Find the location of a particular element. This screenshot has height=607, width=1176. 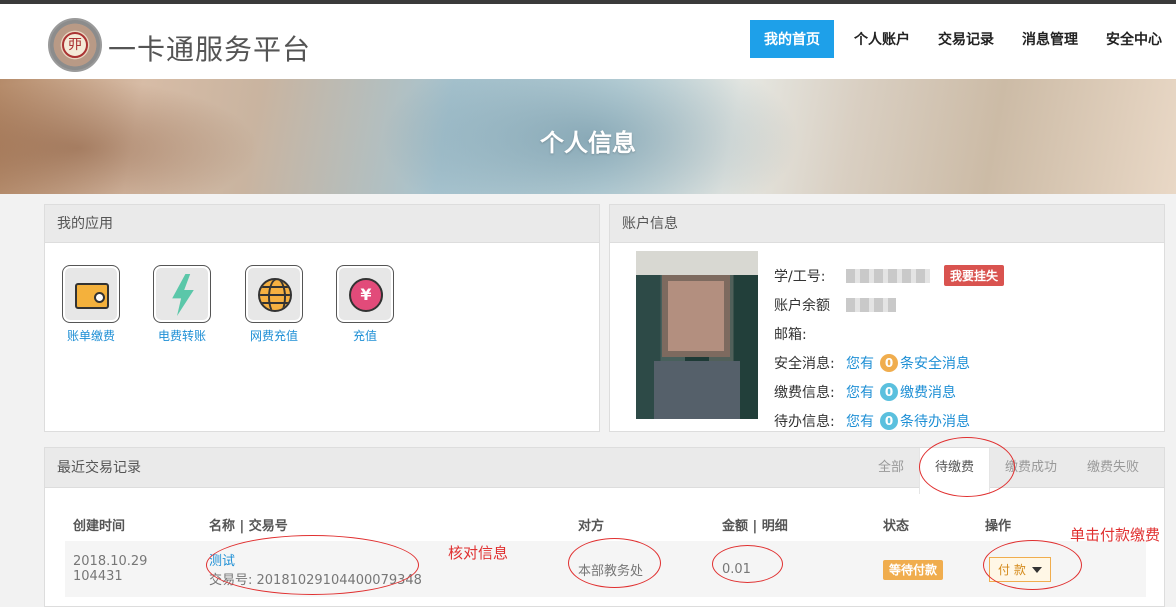

row-payment: 缴费信息: 您有 0 缴费消息 is located at coordinates (889, 391).